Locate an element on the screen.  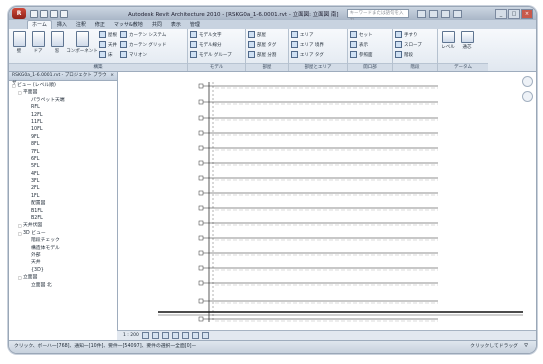
component-button: コンポーネント is located at coordinates (82, 42).